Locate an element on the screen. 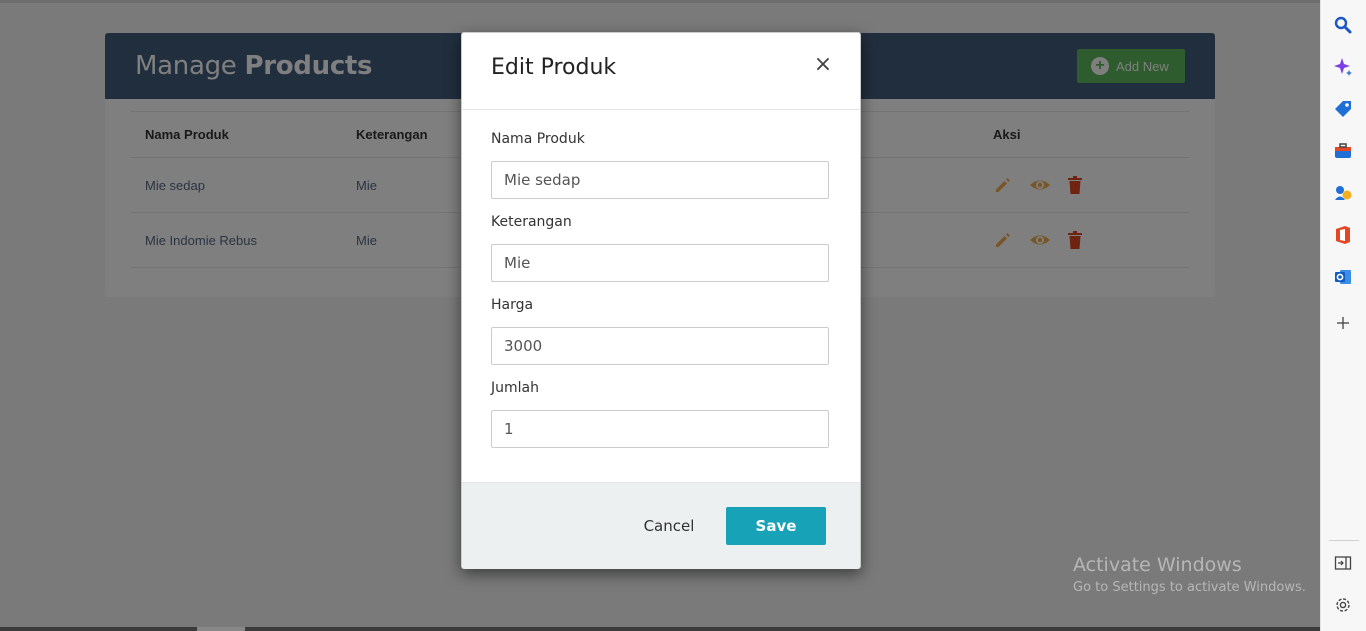 The width and height of the screenshot is (1366, 631). modal-header: Edit Produk × is located at coordinates (661, 71).